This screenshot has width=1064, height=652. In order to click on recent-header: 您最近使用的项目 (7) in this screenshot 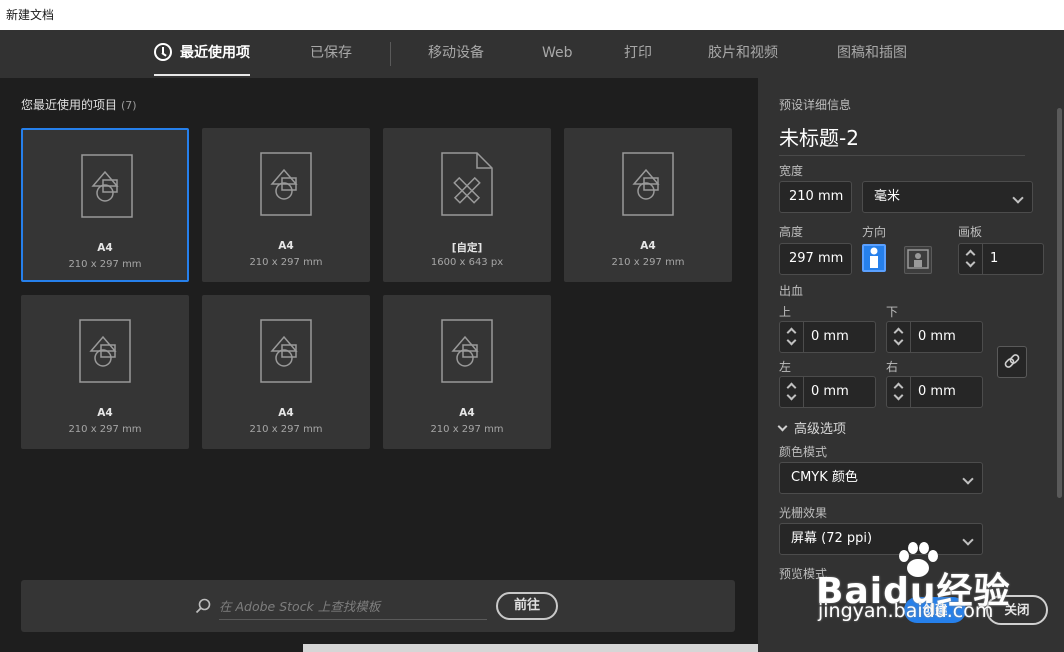, I will do `click(79, 104)`.